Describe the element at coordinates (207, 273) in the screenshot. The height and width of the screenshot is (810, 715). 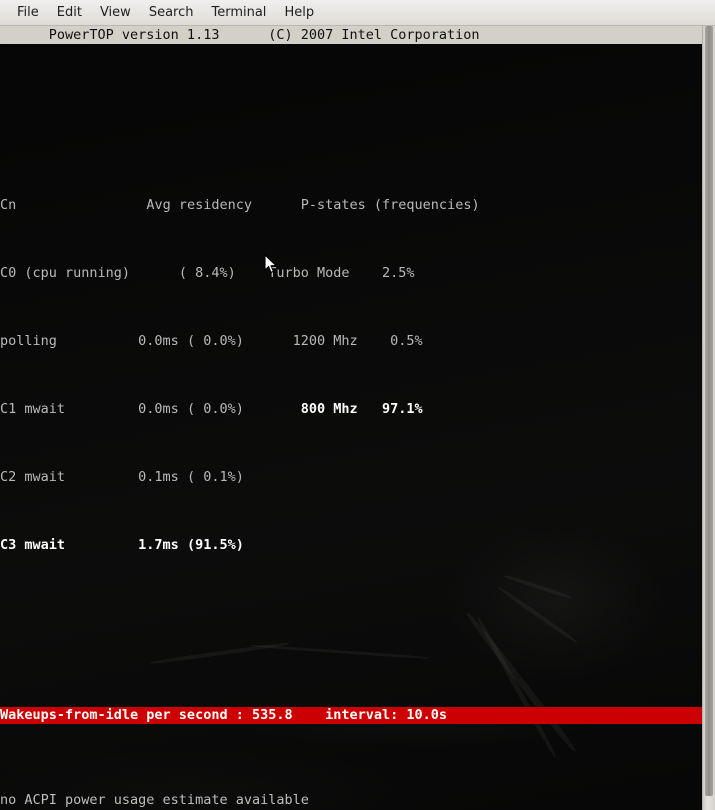
I see `cstate-pct-0: ( 8.4%)` at that location.